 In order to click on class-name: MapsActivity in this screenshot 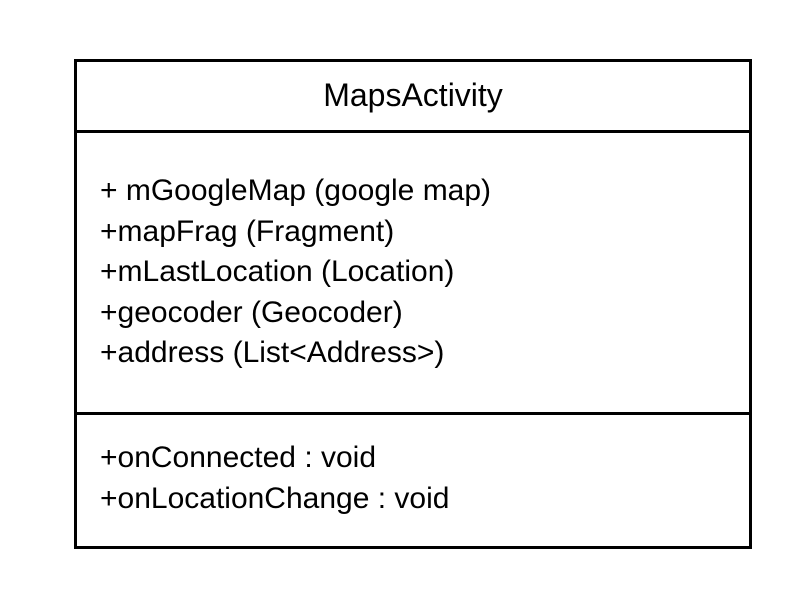, I will do `click(413, 95)`.